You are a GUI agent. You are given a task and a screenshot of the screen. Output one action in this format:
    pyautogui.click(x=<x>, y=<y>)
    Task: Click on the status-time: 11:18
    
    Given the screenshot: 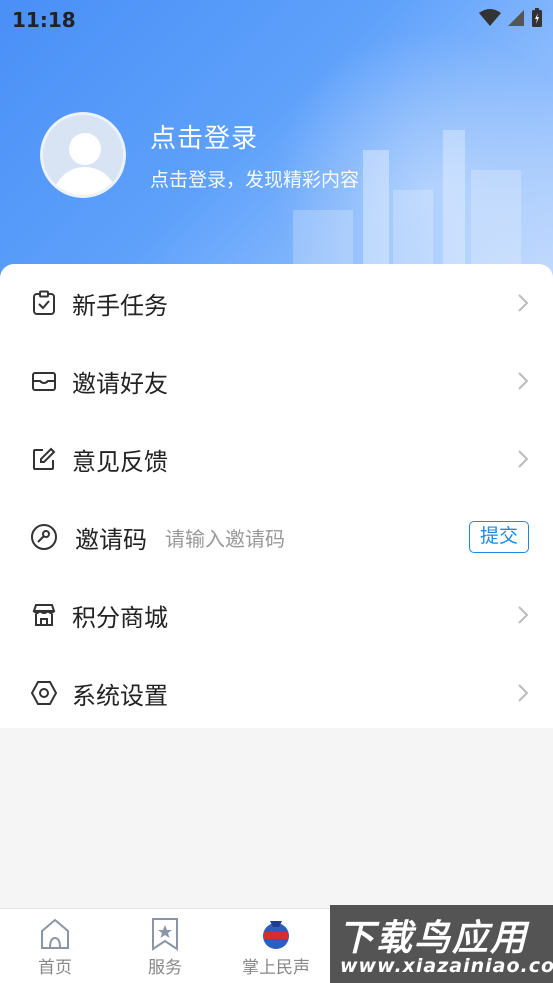 What is the action you would take?
    pyautogui.click(x=44, y=20)
    